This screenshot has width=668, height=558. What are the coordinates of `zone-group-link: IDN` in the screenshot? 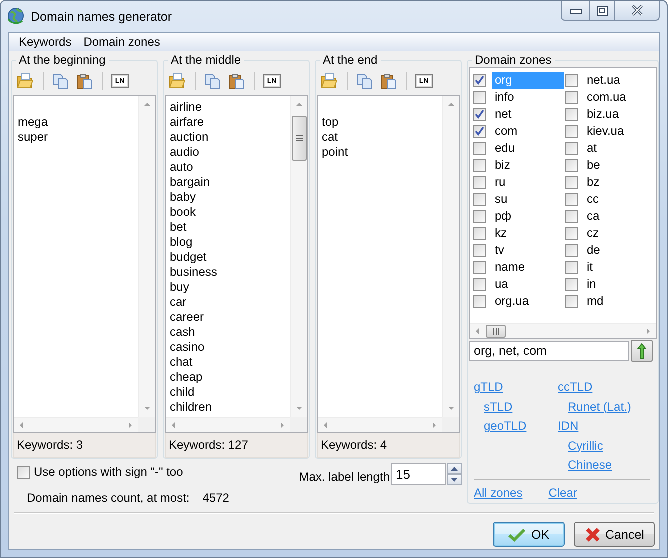 It's located at (568, 426).